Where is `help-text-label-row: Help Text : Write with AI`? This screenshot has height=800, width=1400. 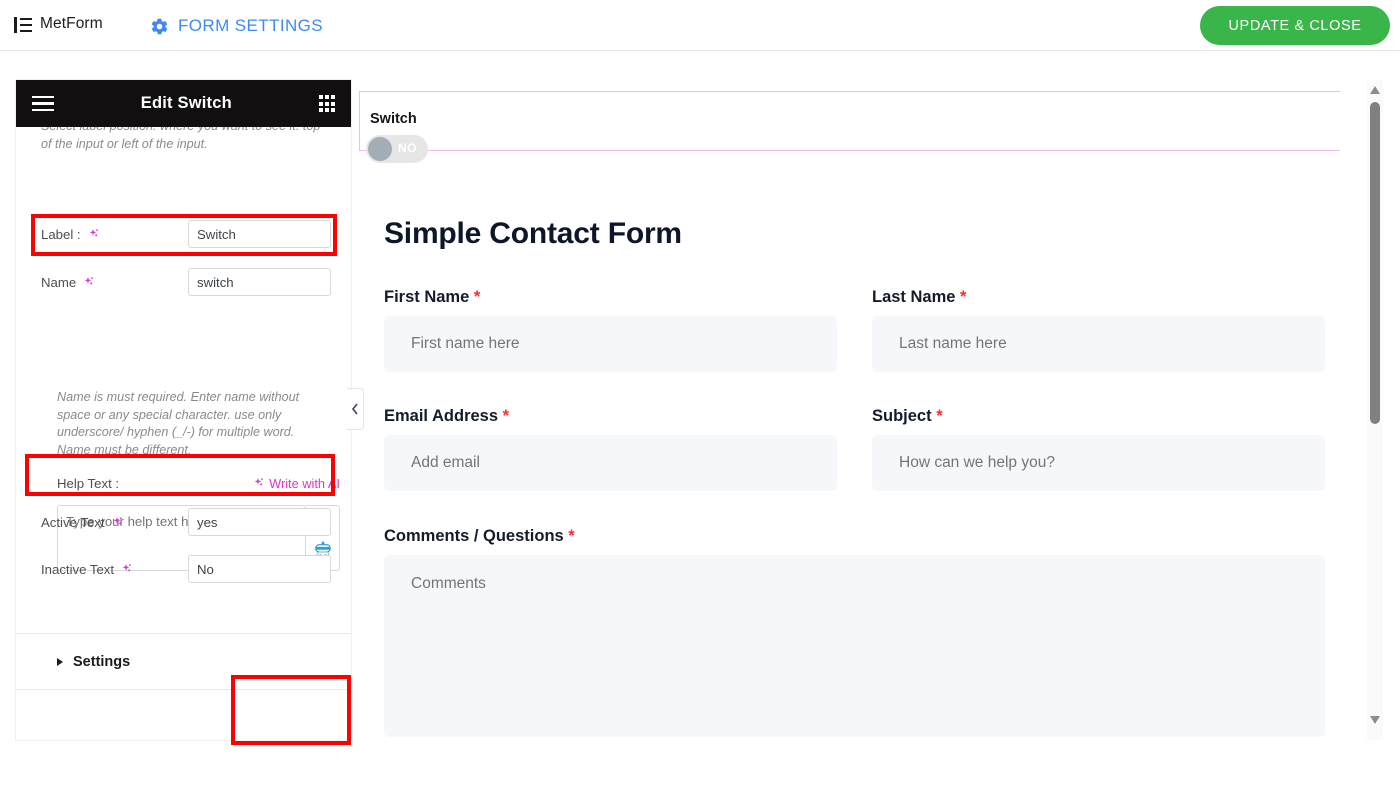 help-text-label-row: Help Text : Write with AI is located at coordinates (198, 483).